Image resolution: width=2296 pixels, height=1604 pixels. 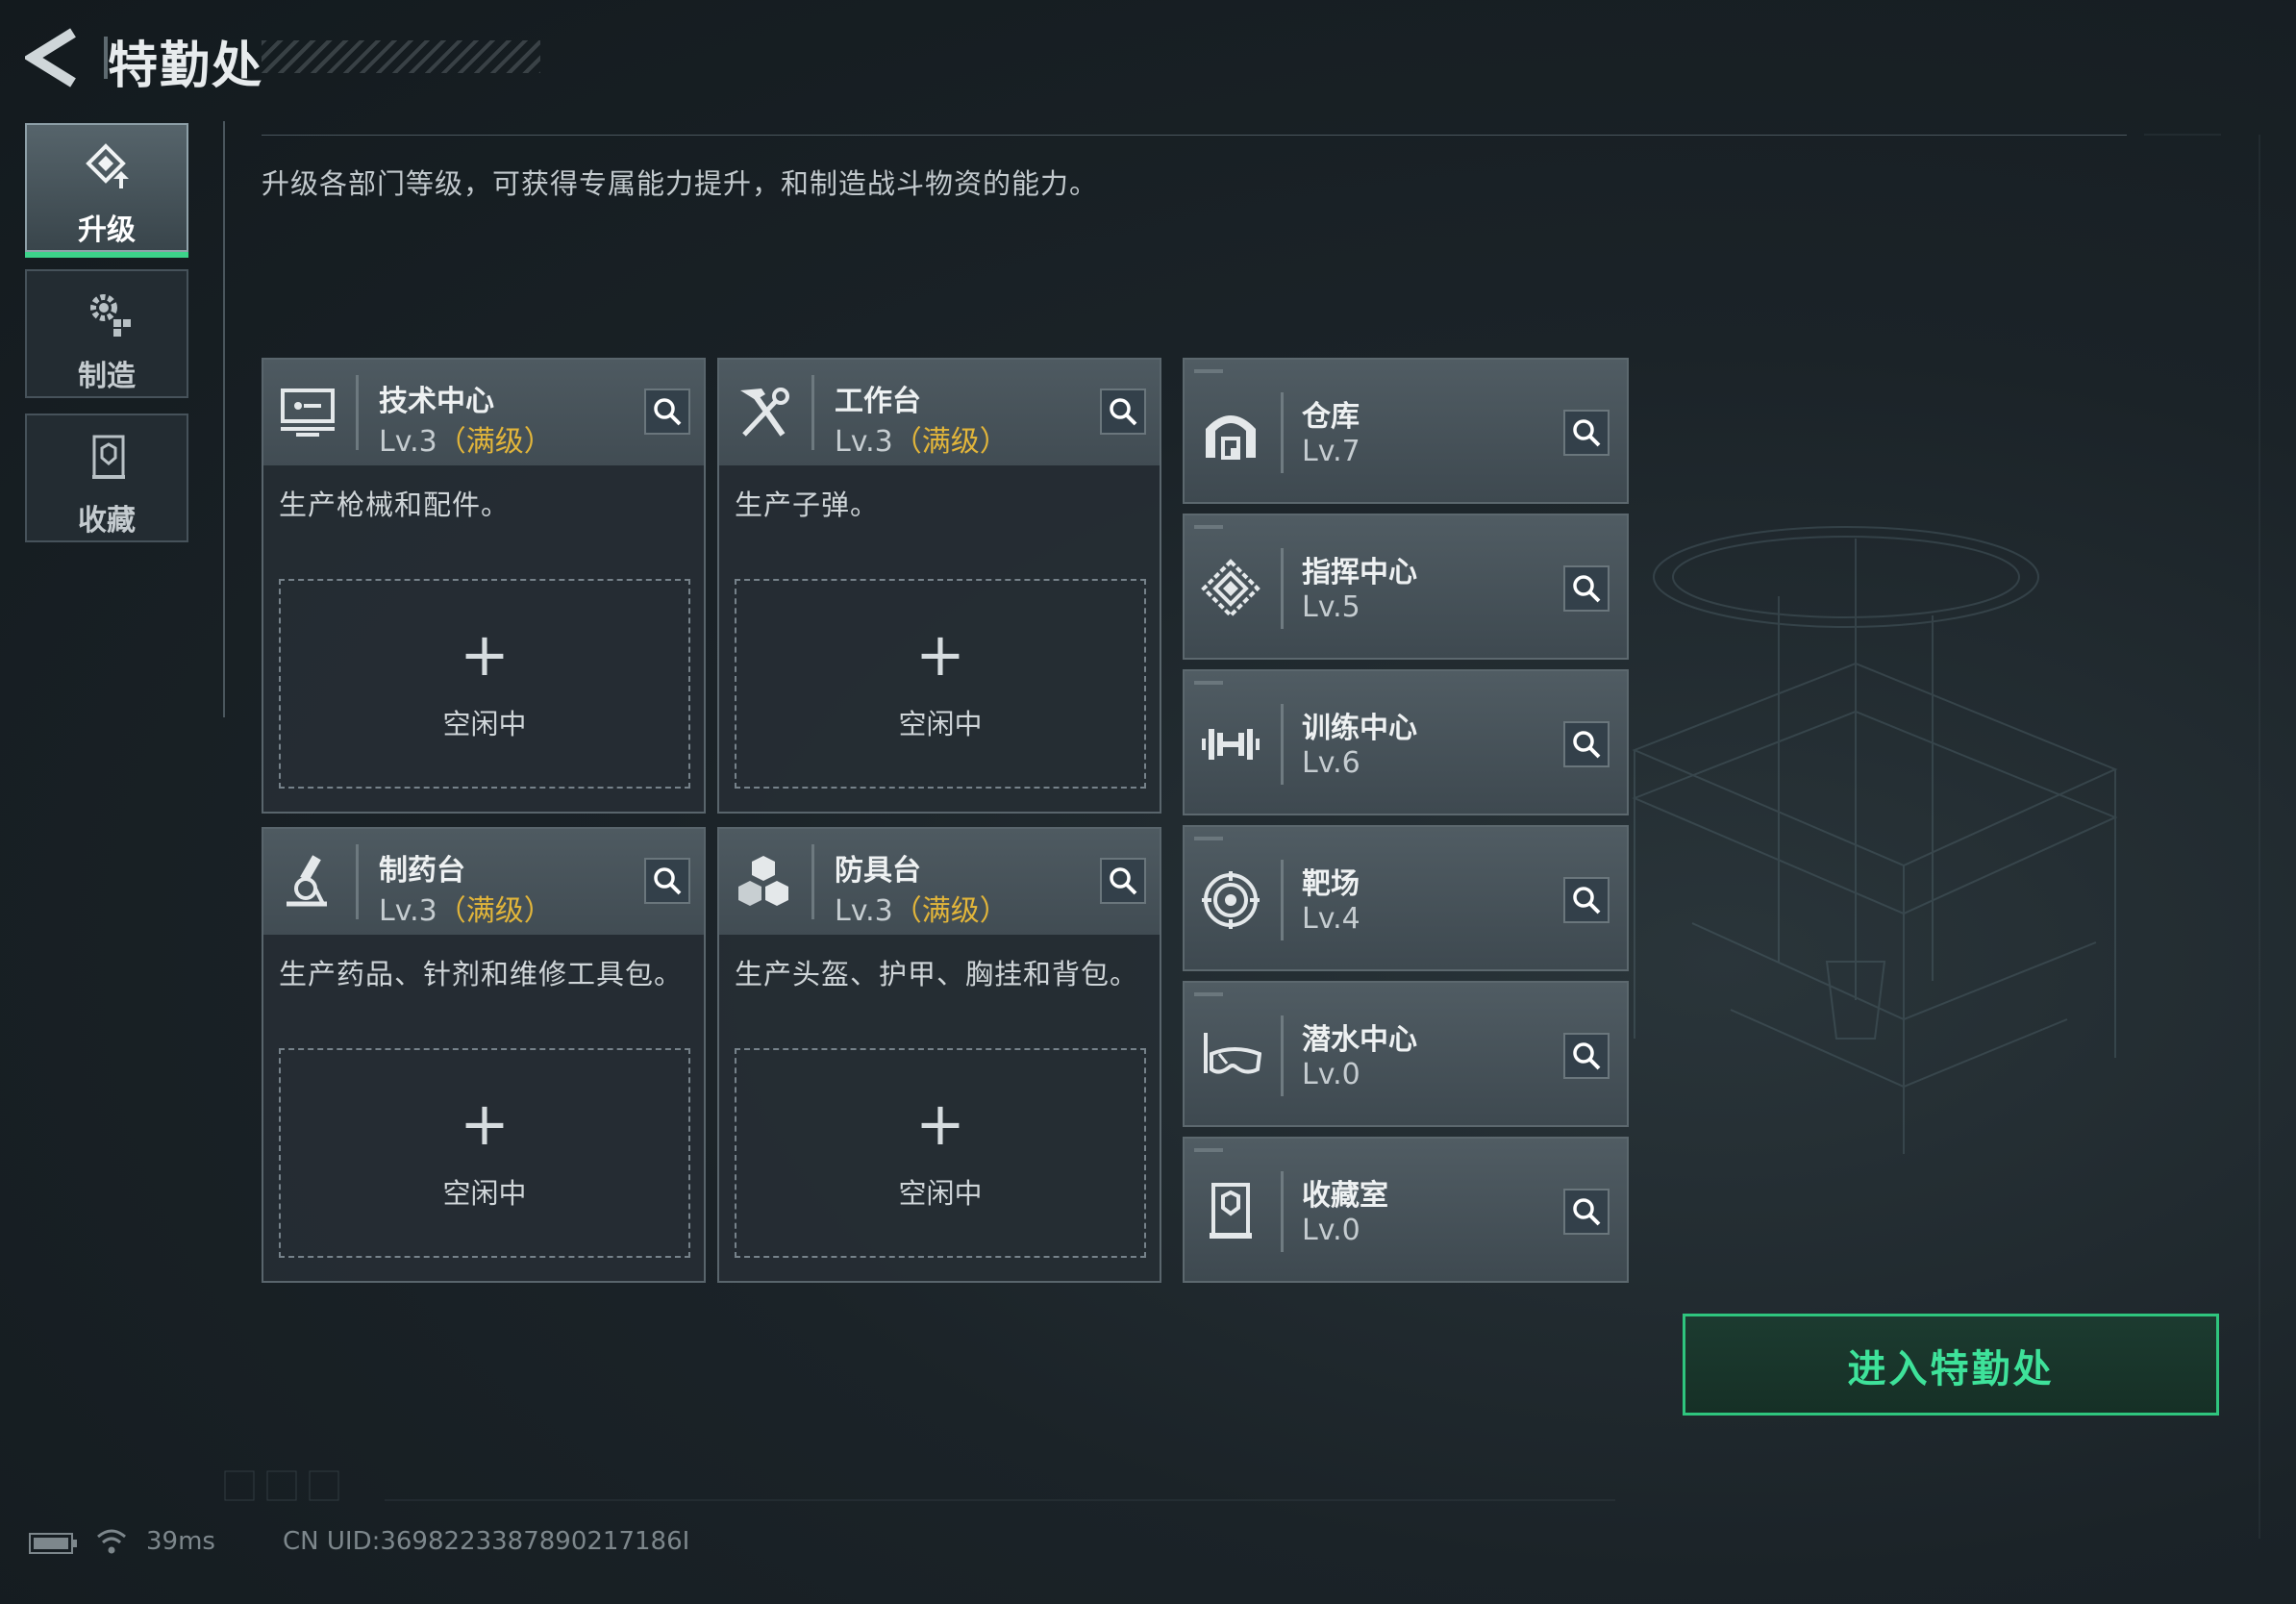 I want to click on frame-line, so click(x=224, y=419).